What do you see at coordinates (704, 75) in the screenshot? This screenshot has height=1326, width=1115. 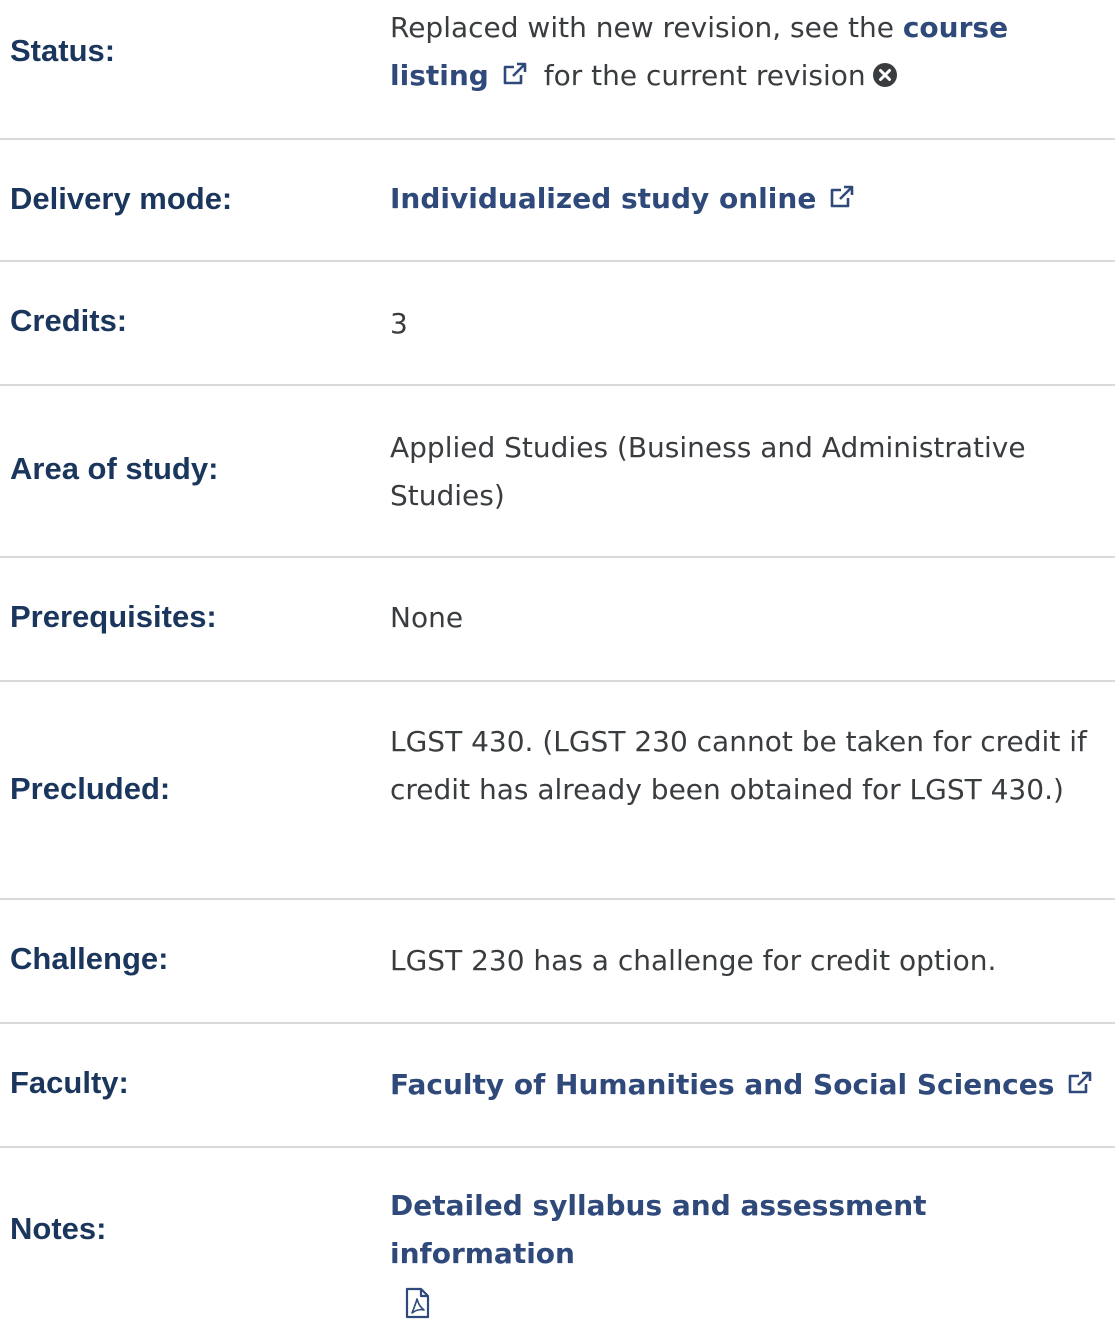 I see `status-text-after: for the current revision` at bounding box center [704, 75].